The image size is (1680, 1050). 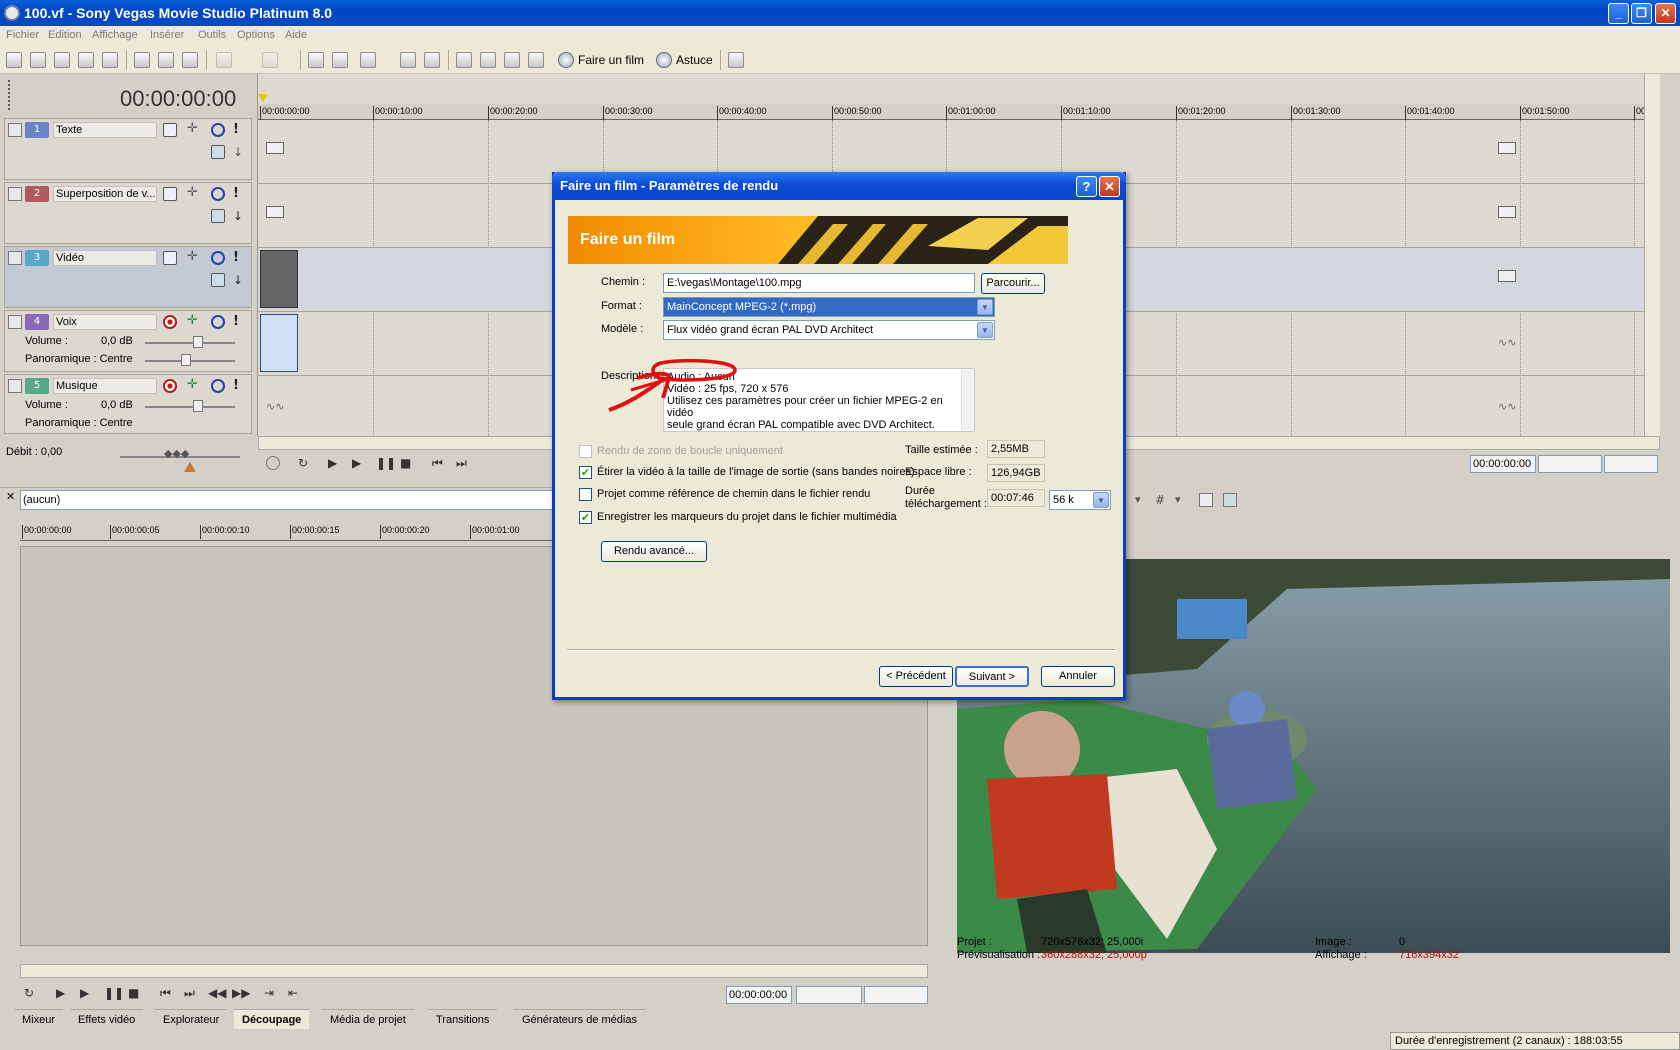 What do you see at coordinates (819, 283) in the screenshot?
I see `path-input: E:\vegas\Montage\100.mpg` at bounding box center [819, 283].